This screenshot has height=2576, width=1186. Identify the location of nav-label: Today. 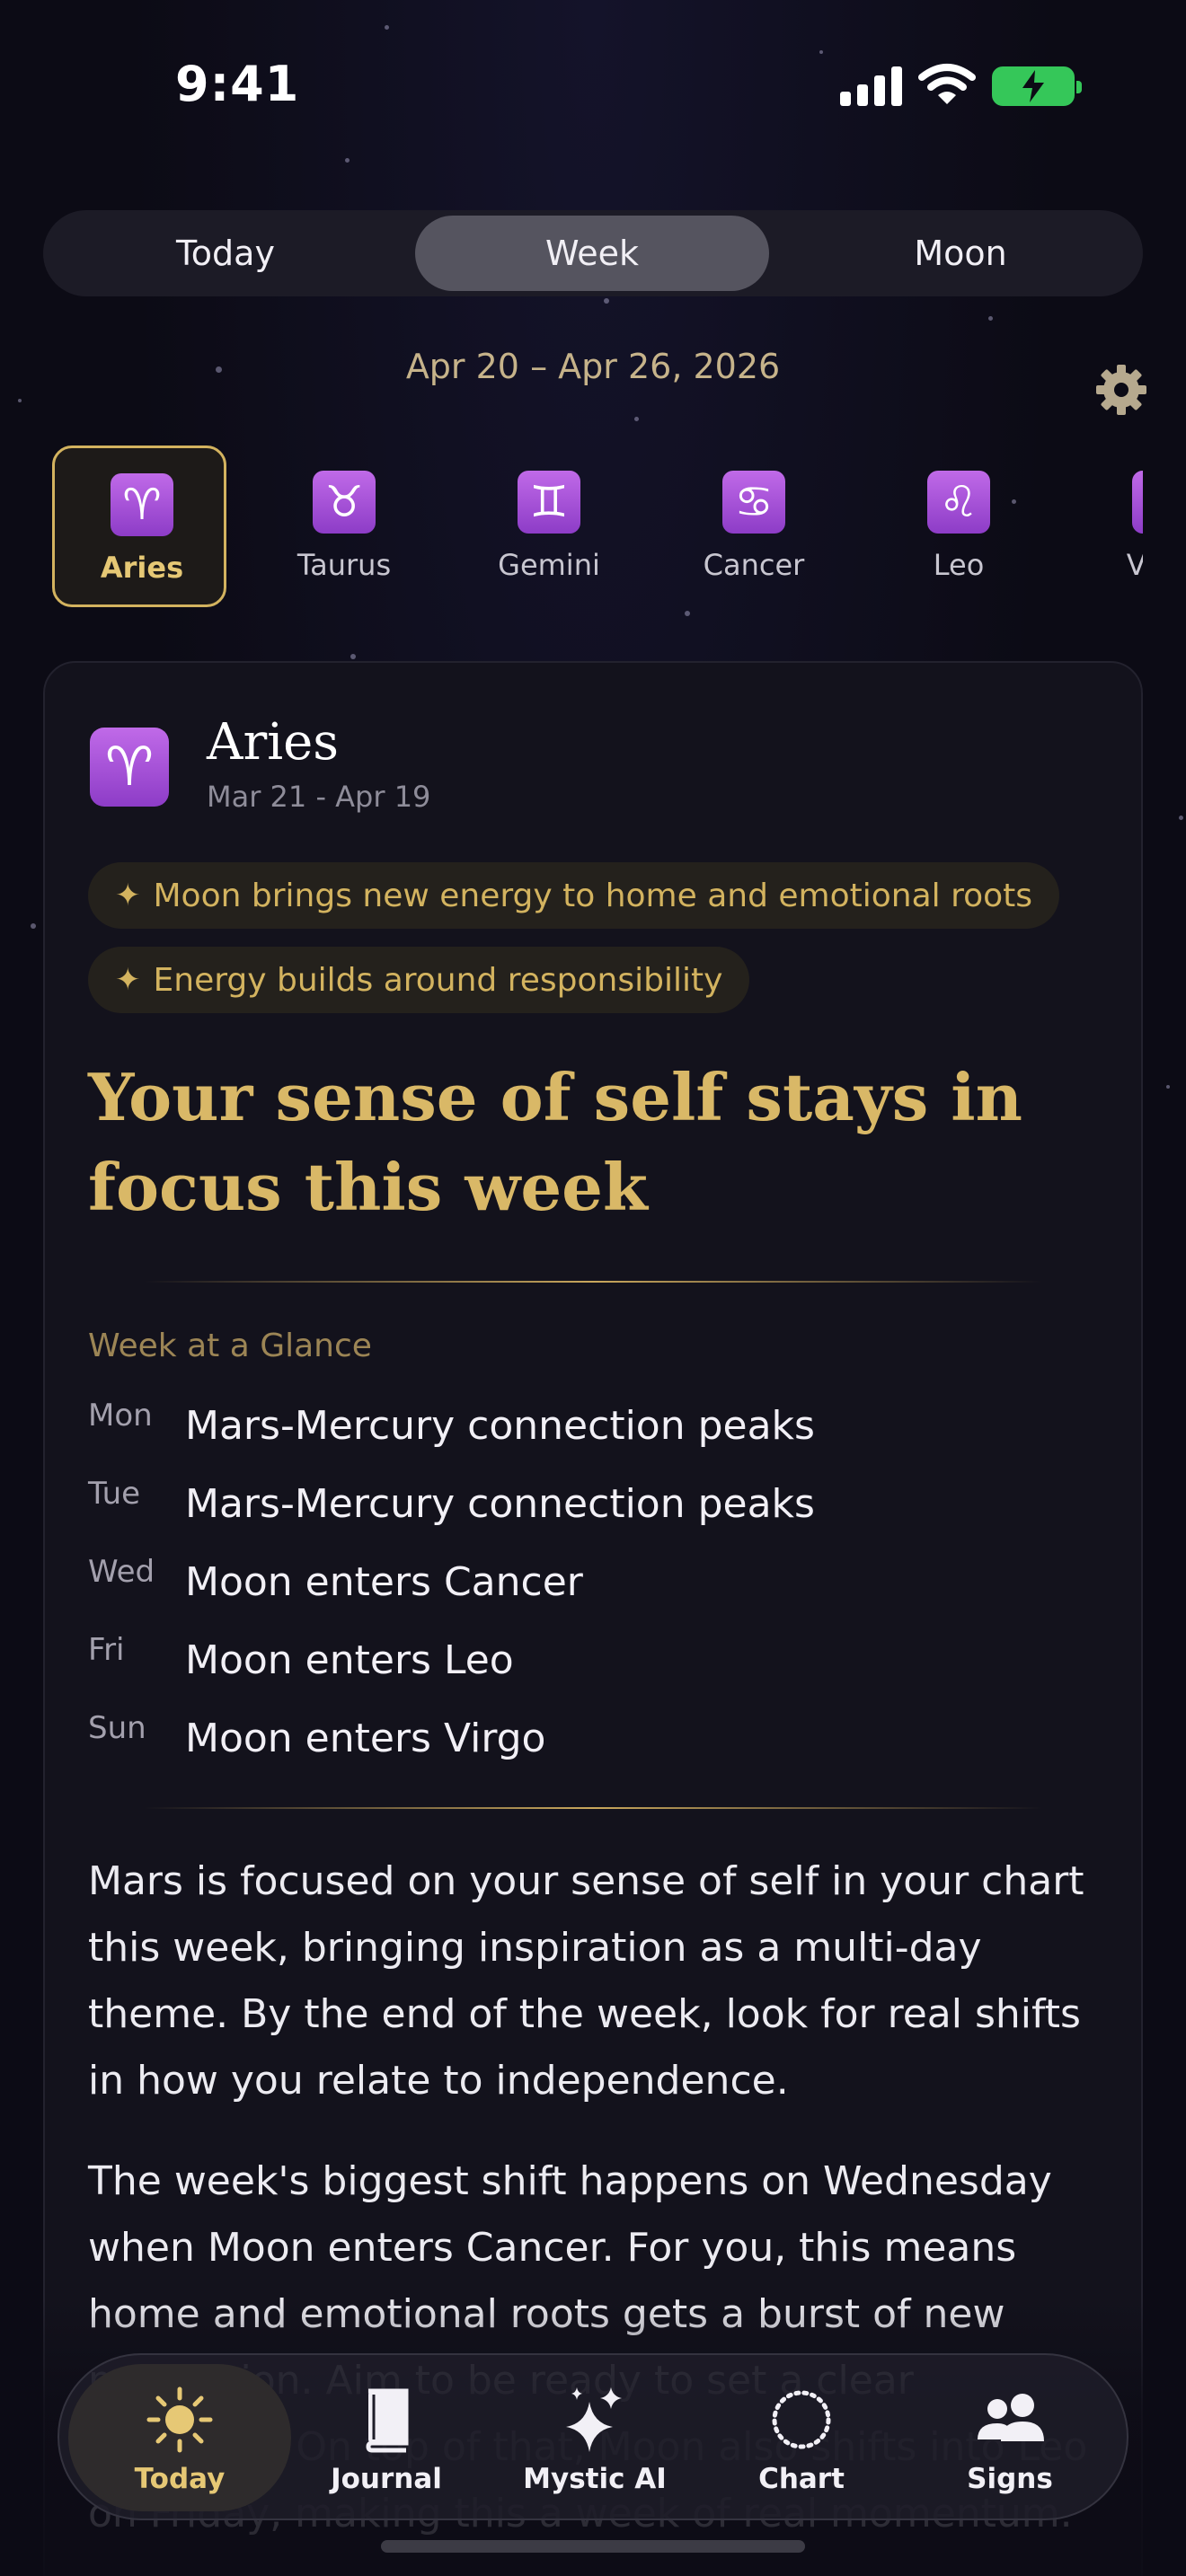
(180, 2479).